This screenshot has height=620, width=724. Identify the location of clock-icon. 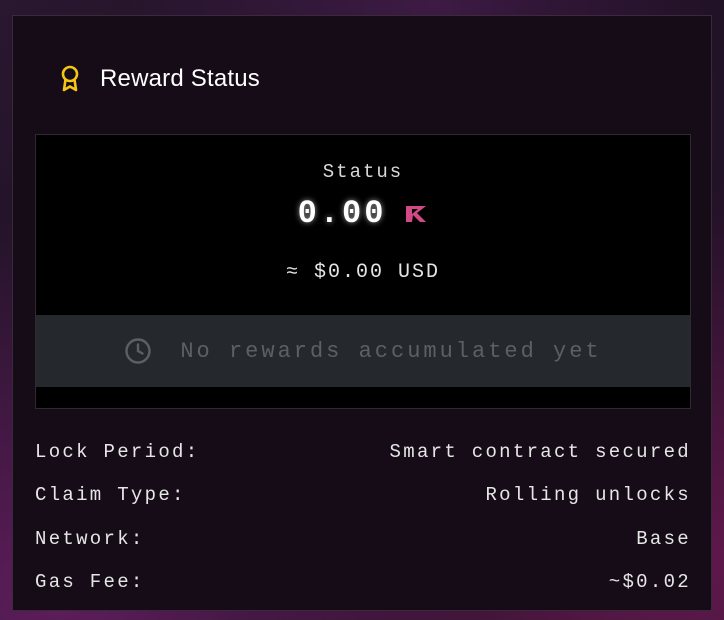
(152, 351).